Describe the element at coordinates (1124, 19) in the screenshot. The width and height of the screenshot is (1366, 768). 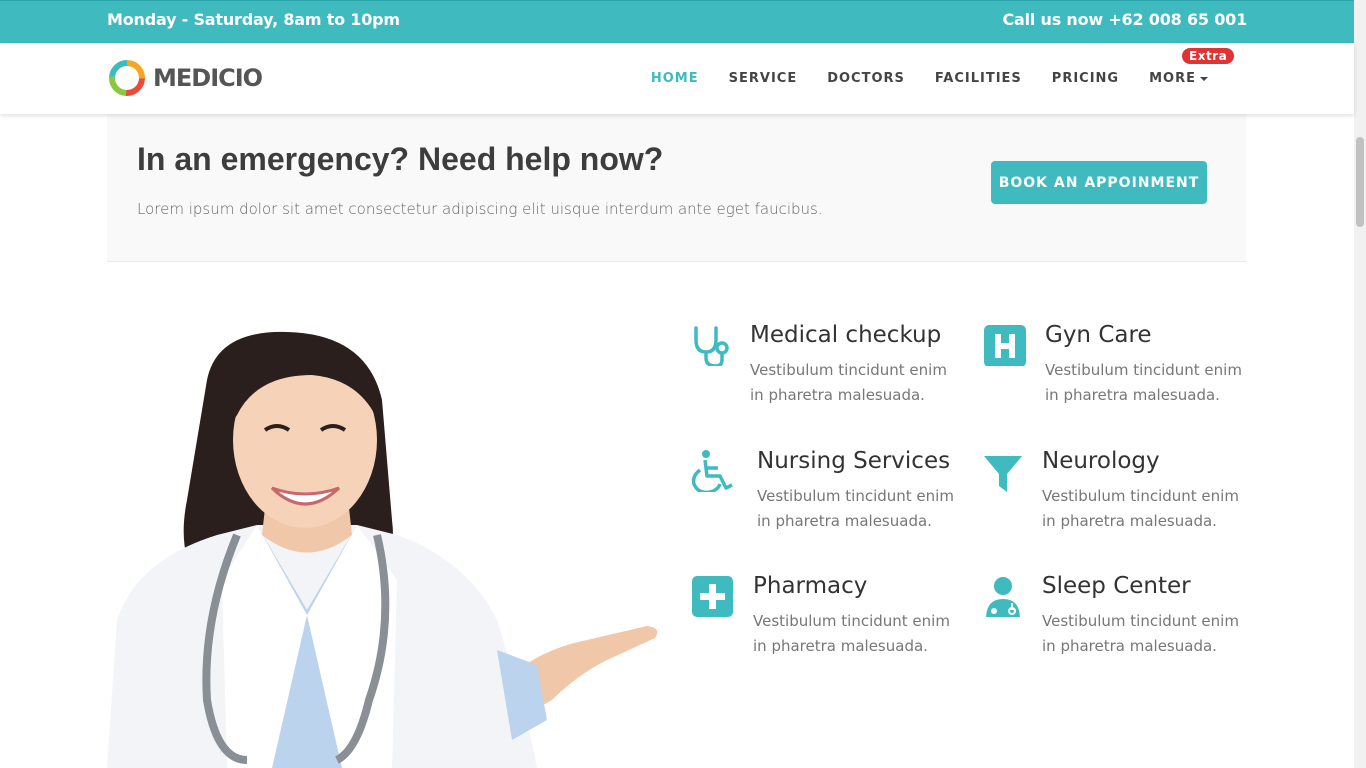
I see `call-number: Call us now +62 008 65 001` at that location.